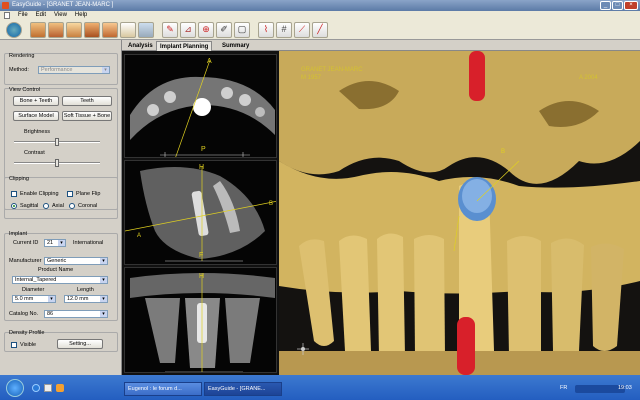  I want to click on minimize-button: _, so click(605, 5).